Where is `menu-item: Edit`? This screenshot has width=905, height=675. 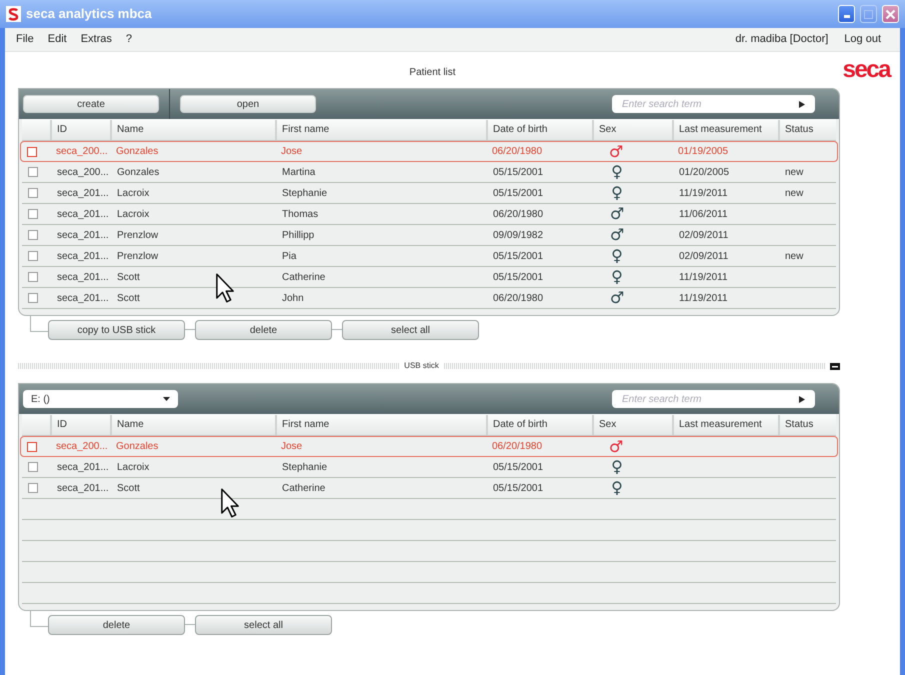 menu-item: Edit is located at coordinates (57, 39).